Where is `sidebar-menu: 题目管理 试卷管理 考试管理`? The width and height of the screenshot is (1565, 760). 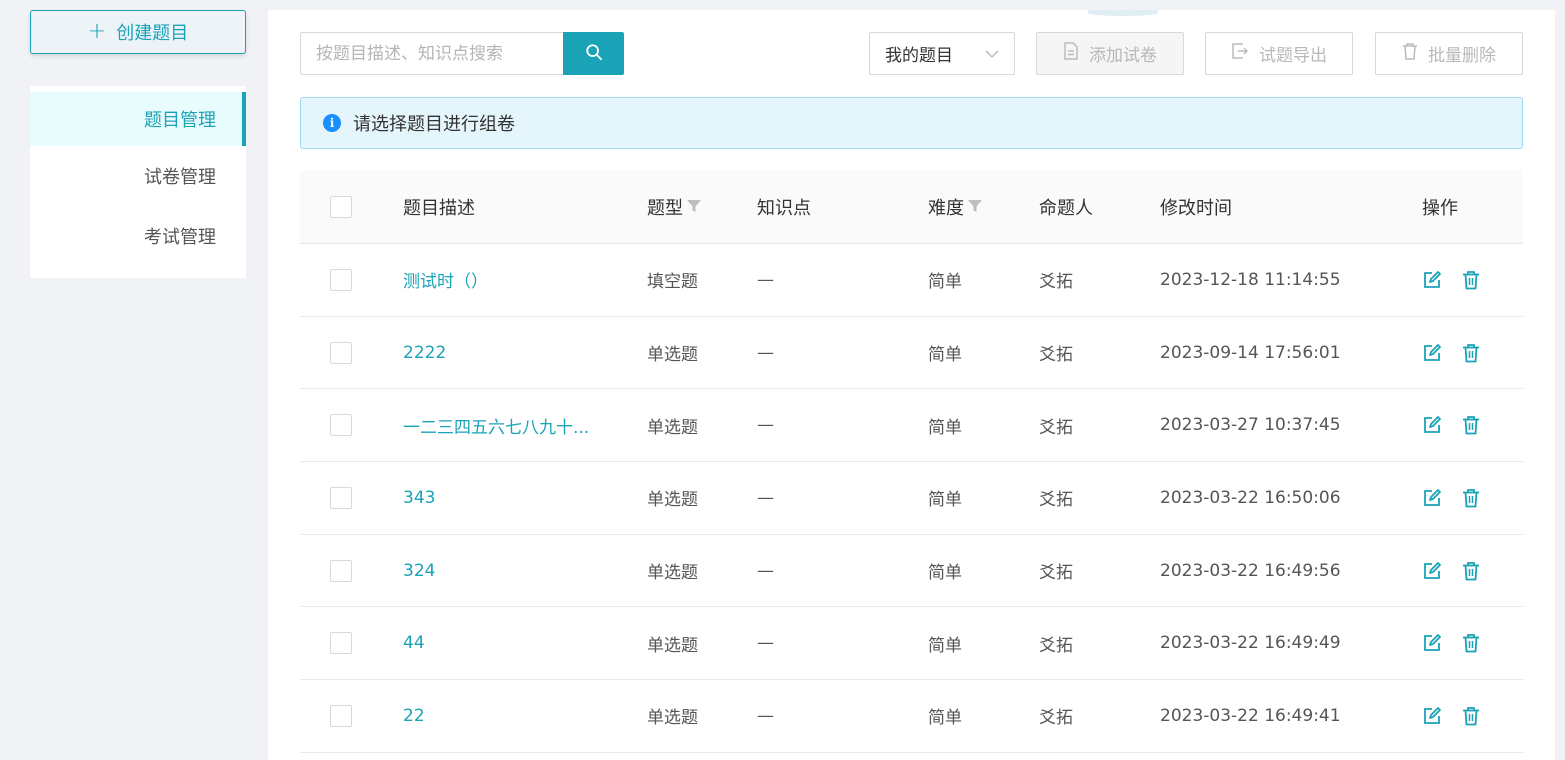 sidebar-menu: 题目管理 试卷管理 考试管理 is located at coordinates (138, 182).